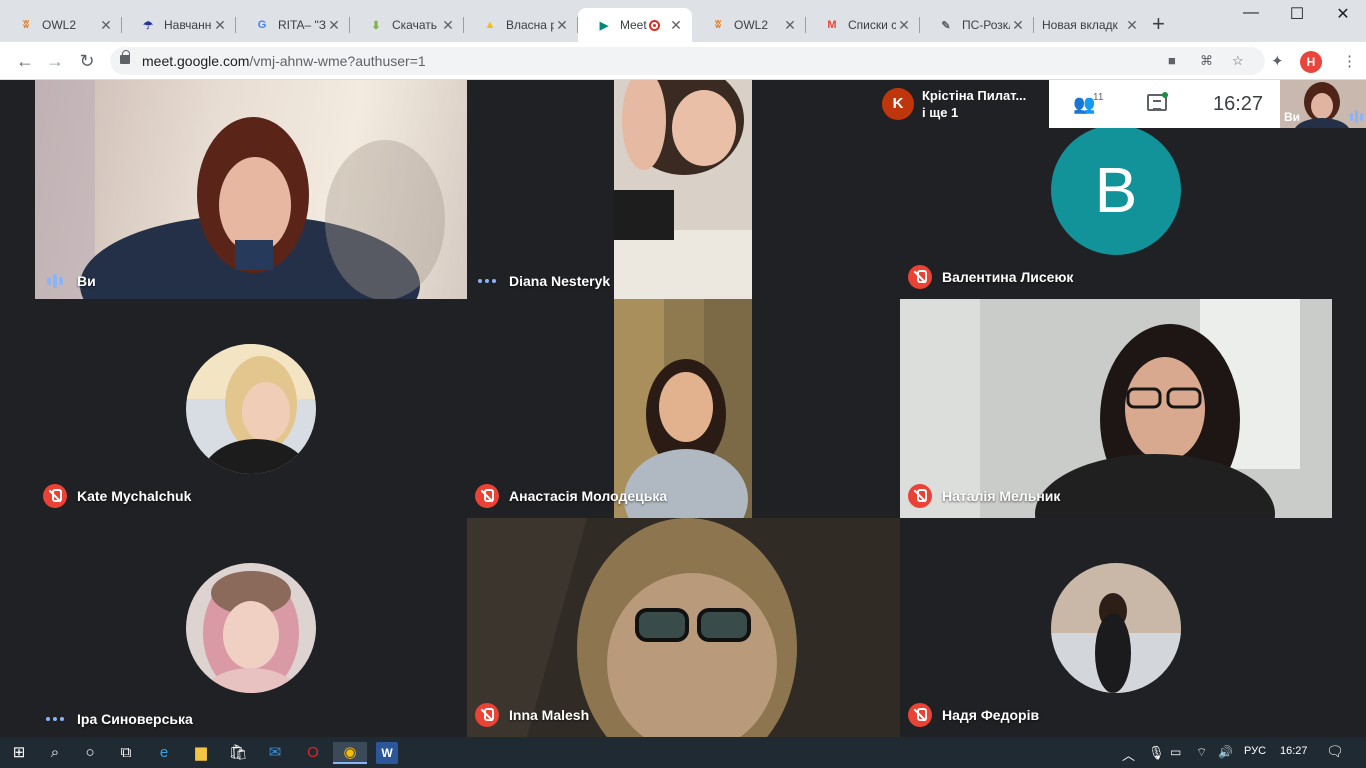 This screenshot has width=1366, height=768. I want to click on maximize-icon: ☐, so click(1297, 14).